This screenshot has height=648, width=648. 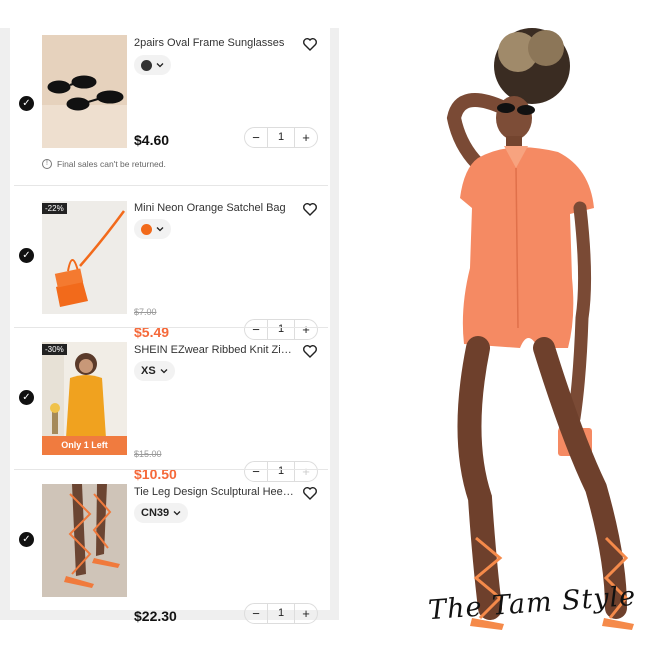 I want to click on product-image-bag: -22%, so click(x=84, y=257).